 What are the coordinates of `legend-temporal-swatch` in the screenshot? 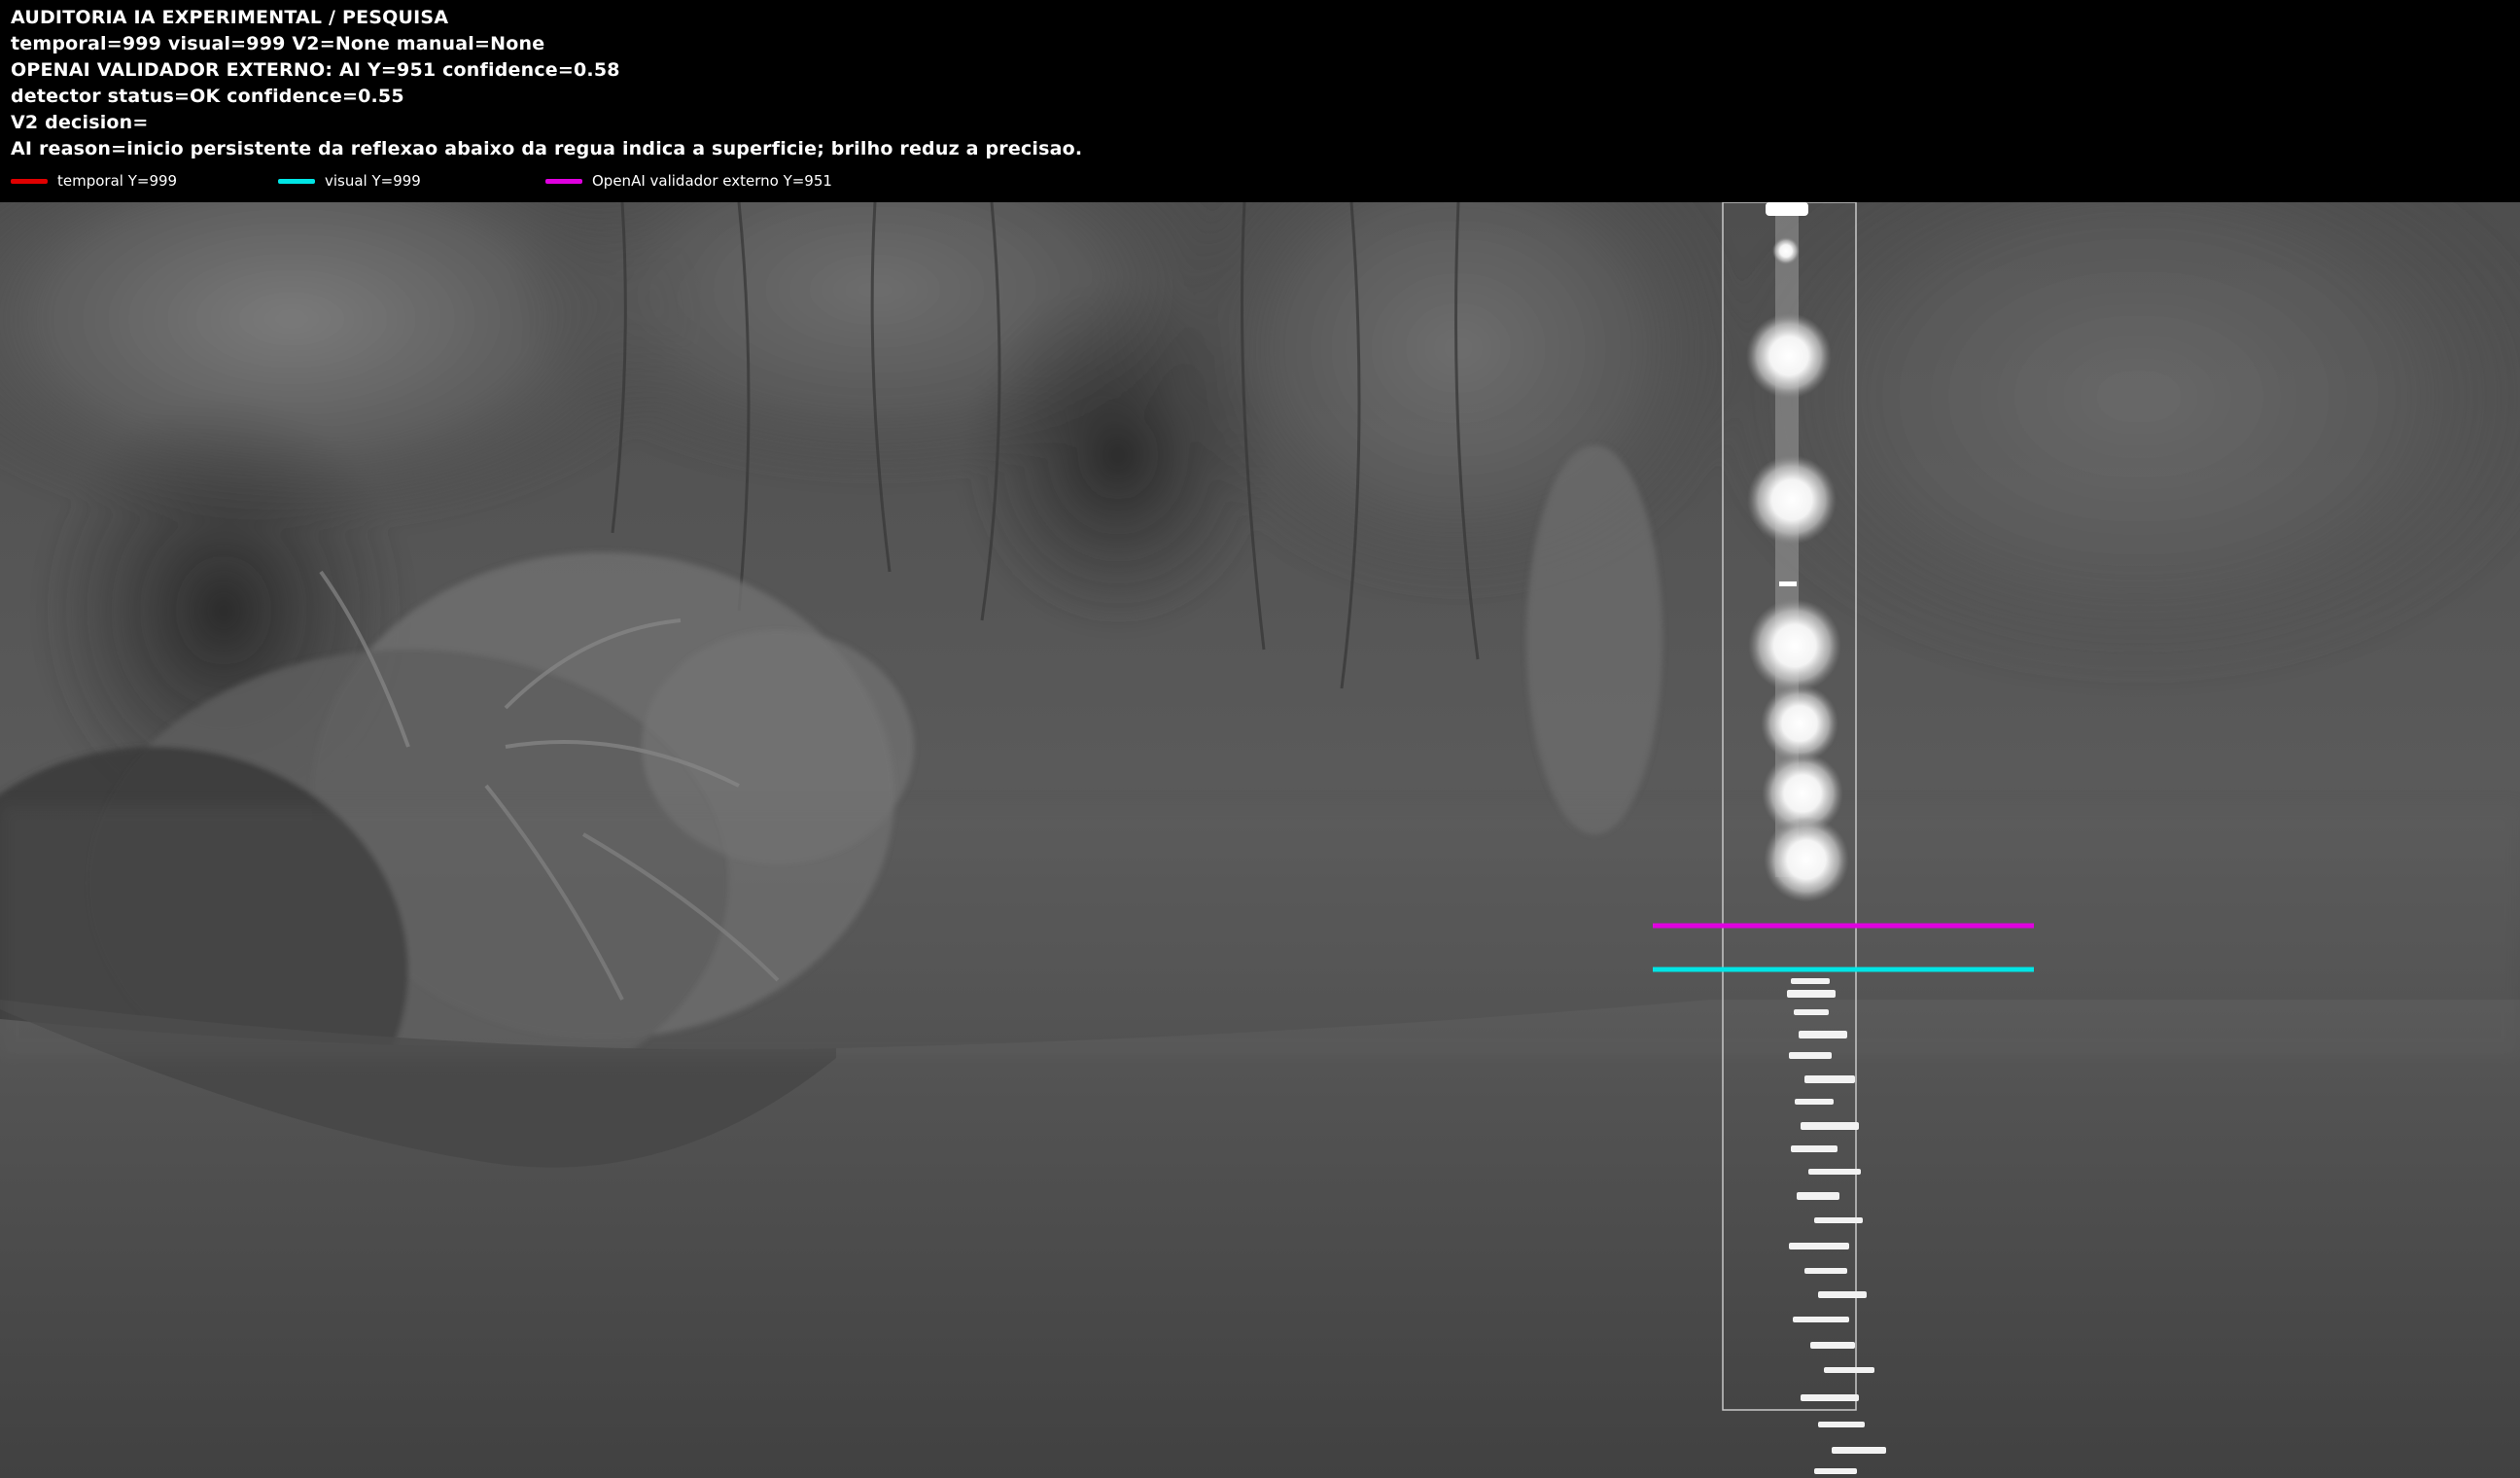 It's located at (29, 181).